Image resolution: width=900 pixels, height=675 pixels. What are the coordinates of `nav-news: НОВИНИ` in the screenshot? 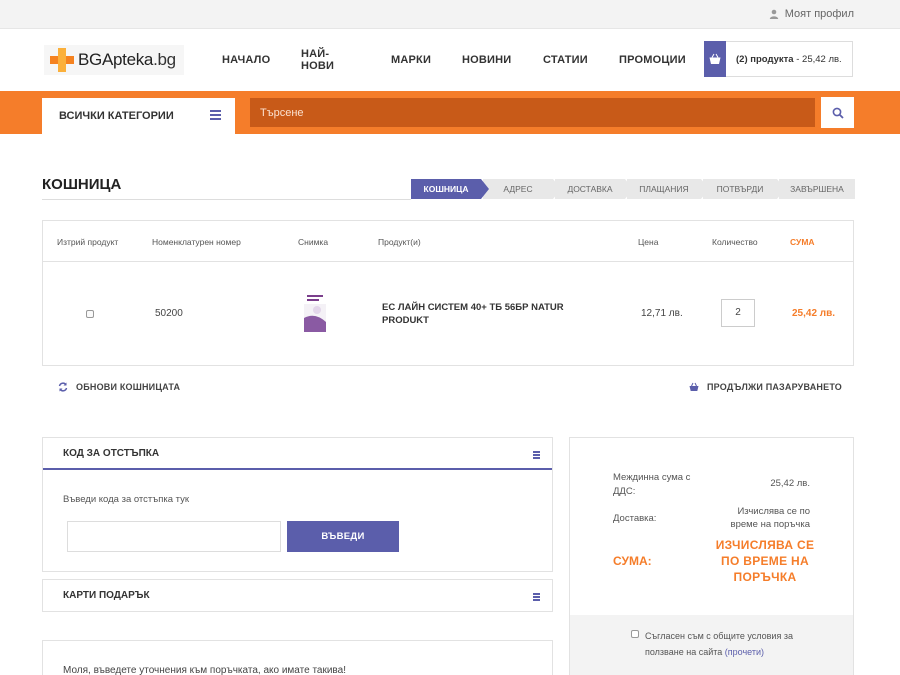 It's located at (486, 60).